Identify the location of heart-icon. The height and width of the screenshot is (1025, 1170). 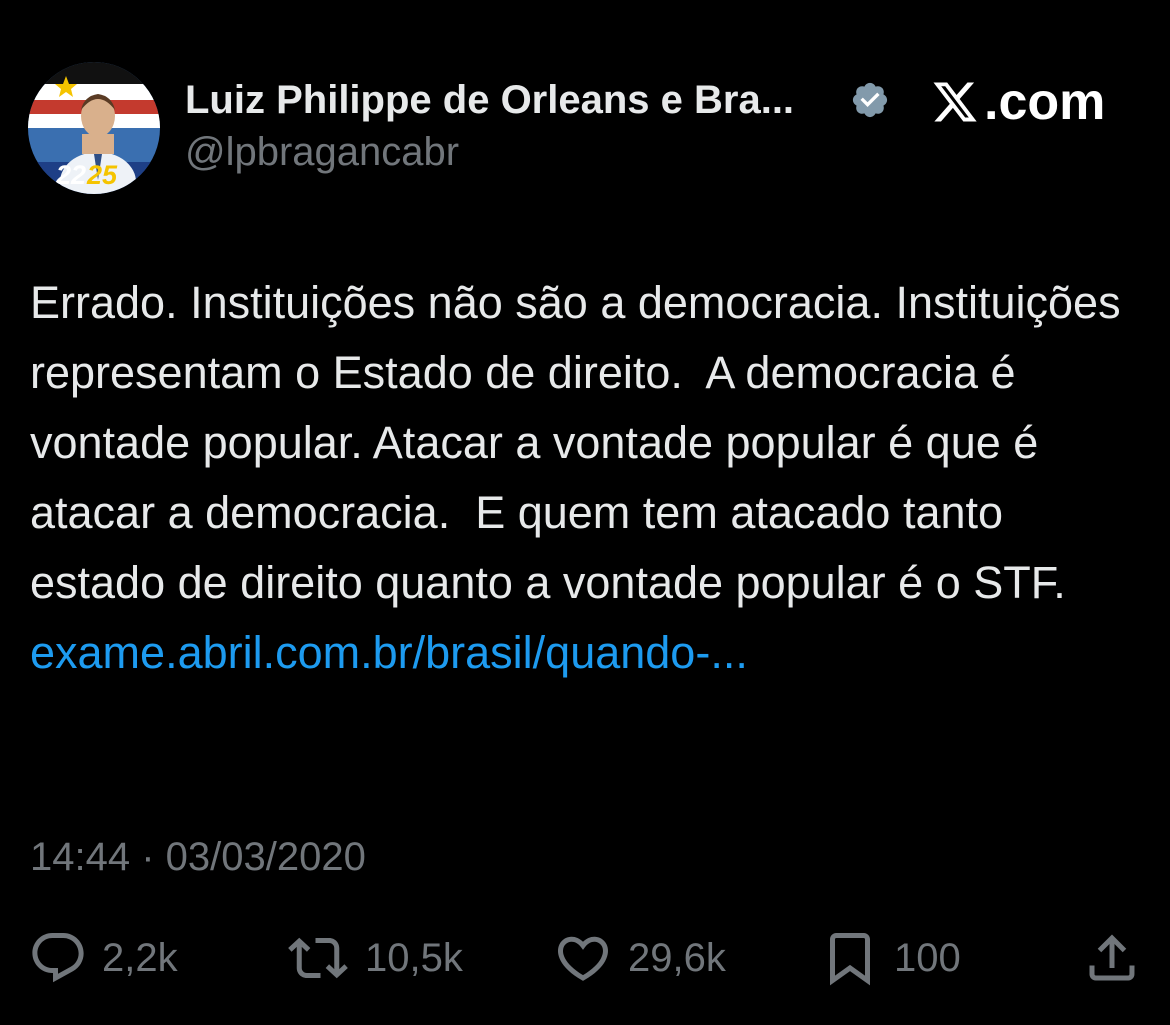
(583, 958).